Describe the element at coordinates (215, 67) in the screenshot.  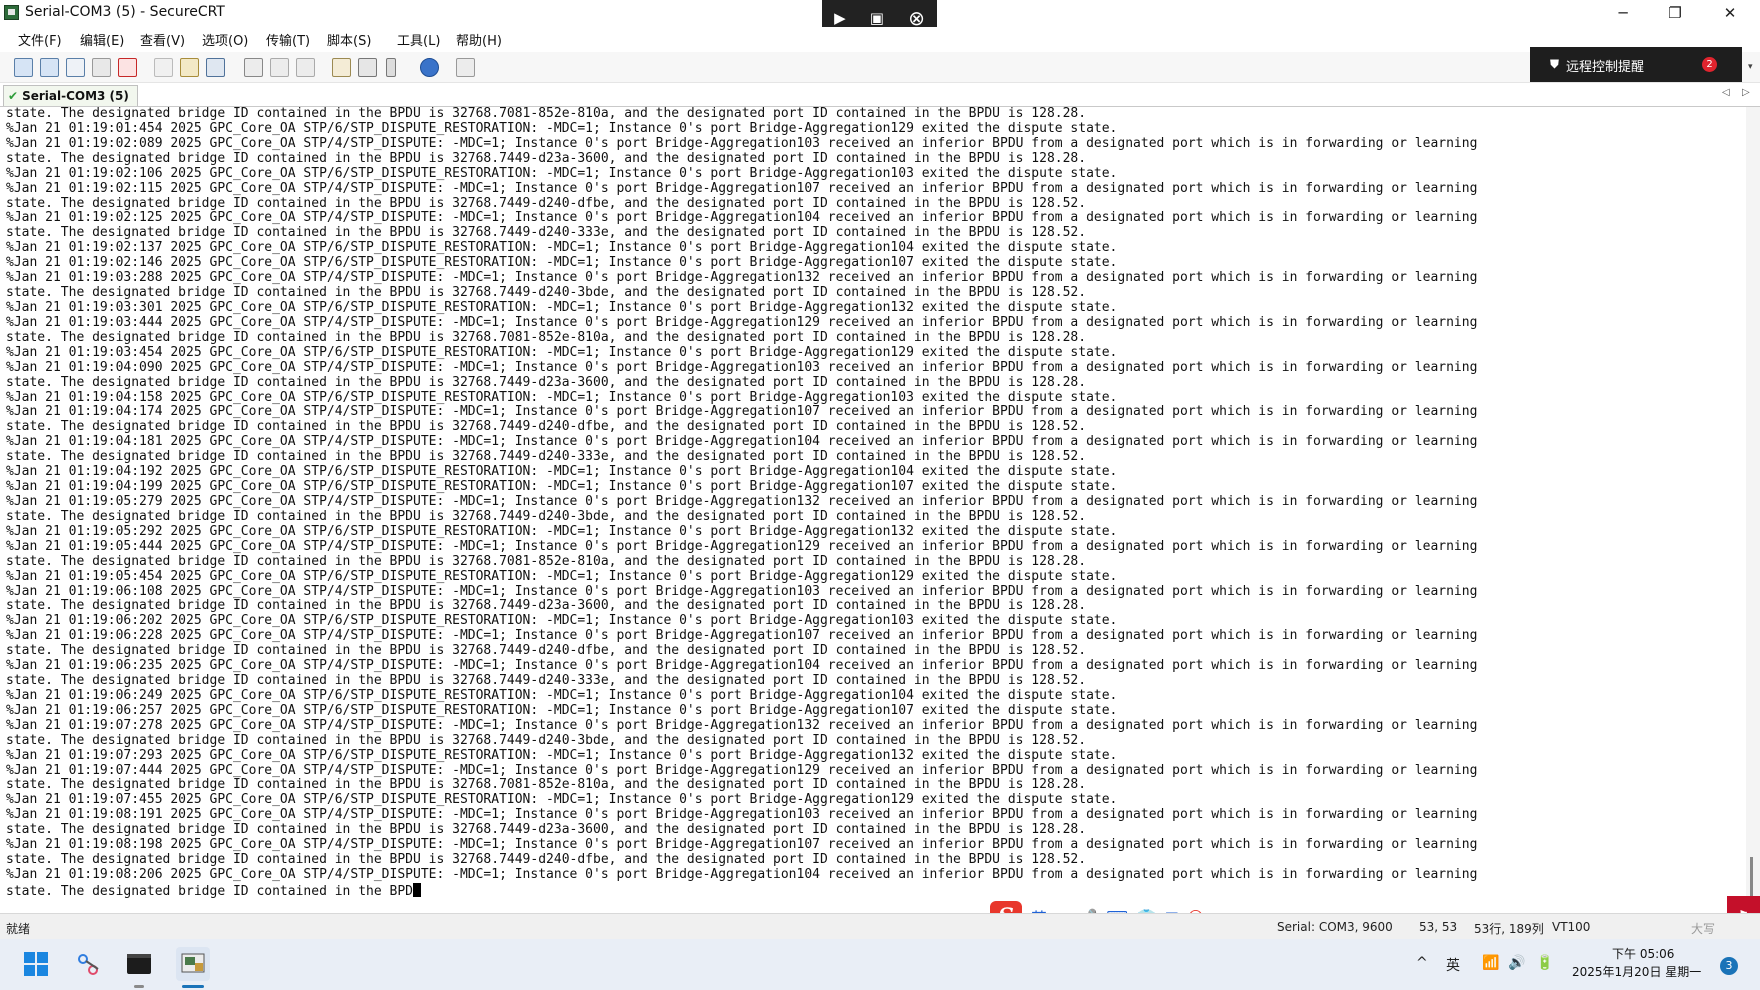
I see `find-icon` at that location.